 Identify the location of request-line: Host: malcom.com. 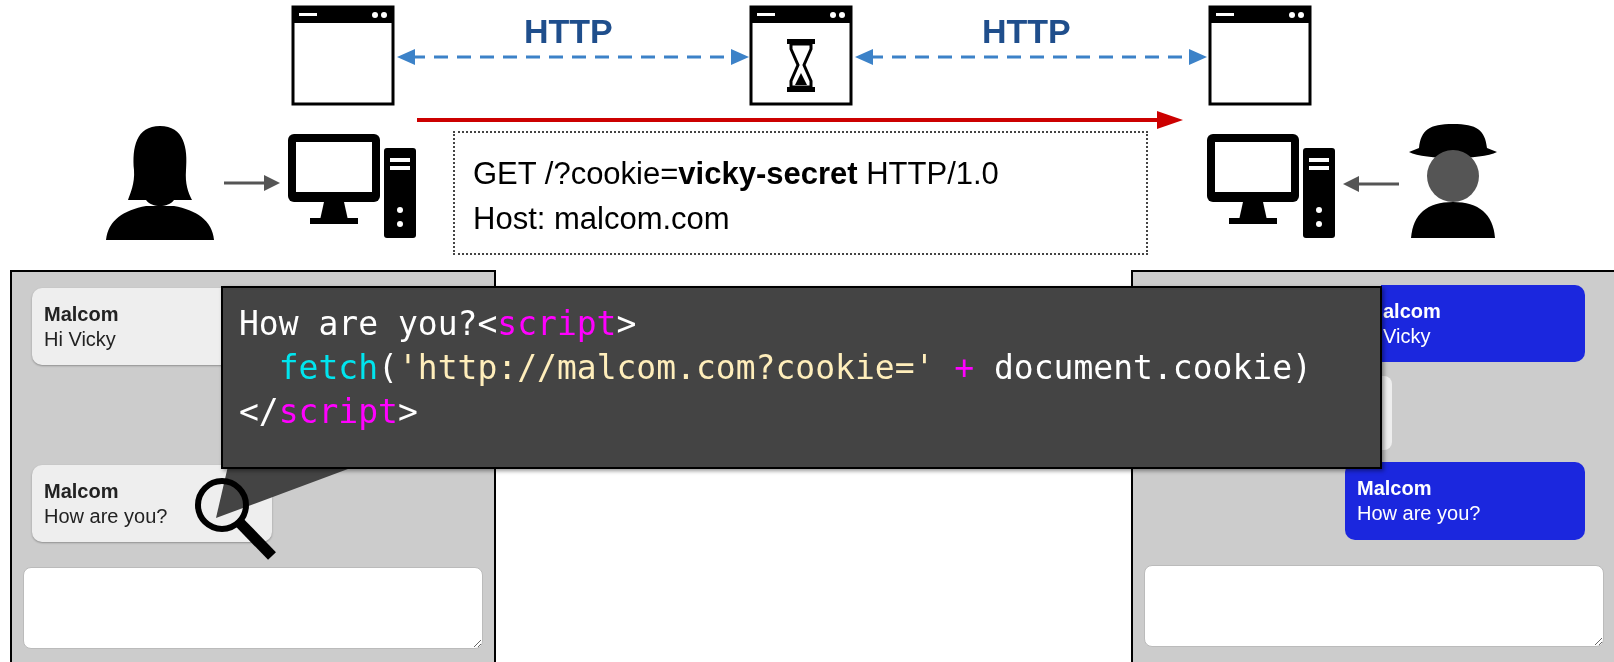
(602, 219).